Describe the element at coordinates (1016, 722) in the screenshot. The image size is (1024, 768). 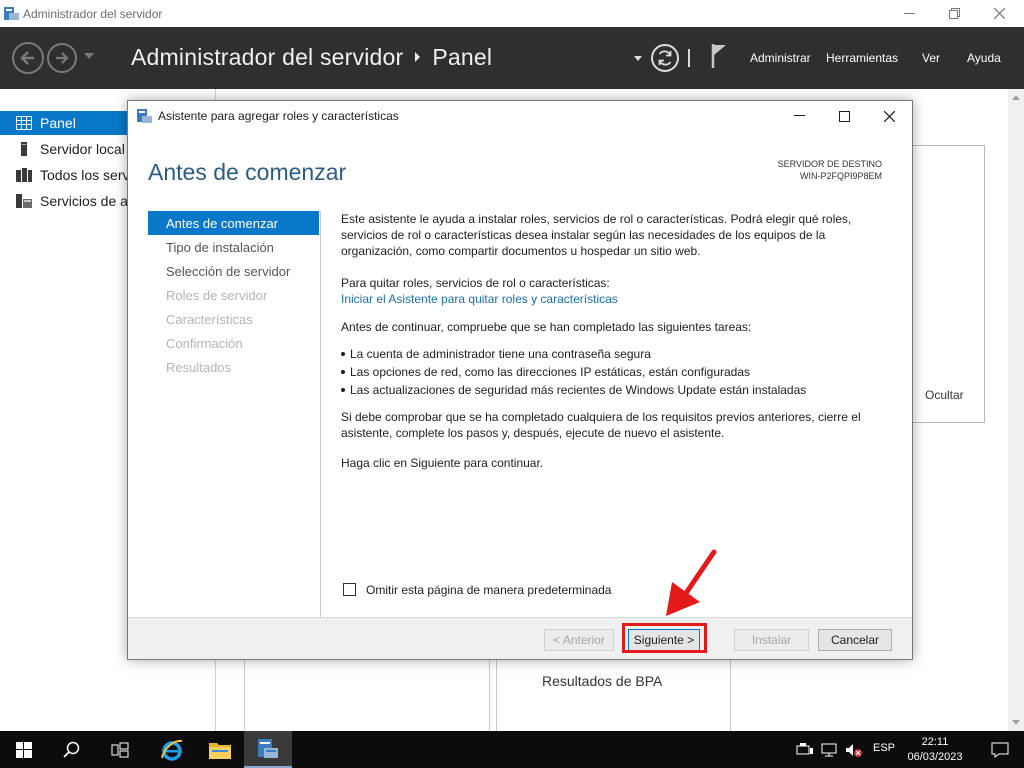
I see `scroll-down-icon` at that location.